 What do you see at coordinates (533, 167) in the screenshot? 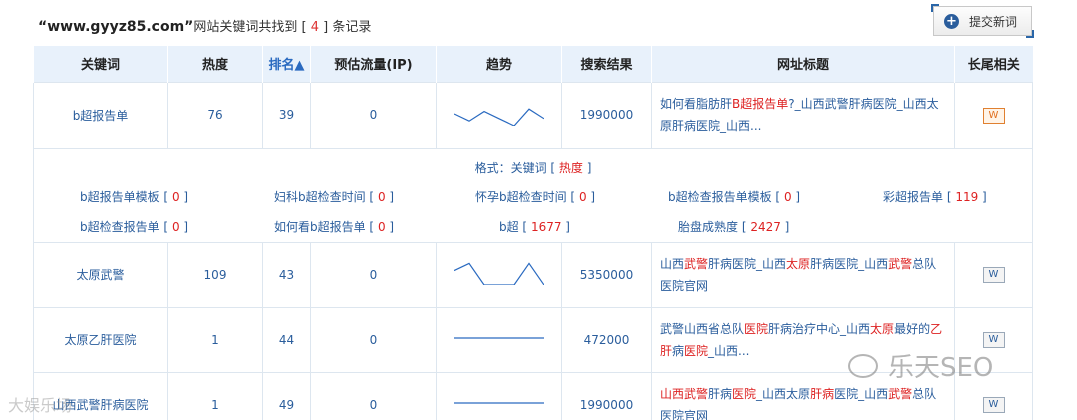
I see `longtail-format-hint: 格式：关键词 [ 热度 ]` at bounding box center [533, 167].